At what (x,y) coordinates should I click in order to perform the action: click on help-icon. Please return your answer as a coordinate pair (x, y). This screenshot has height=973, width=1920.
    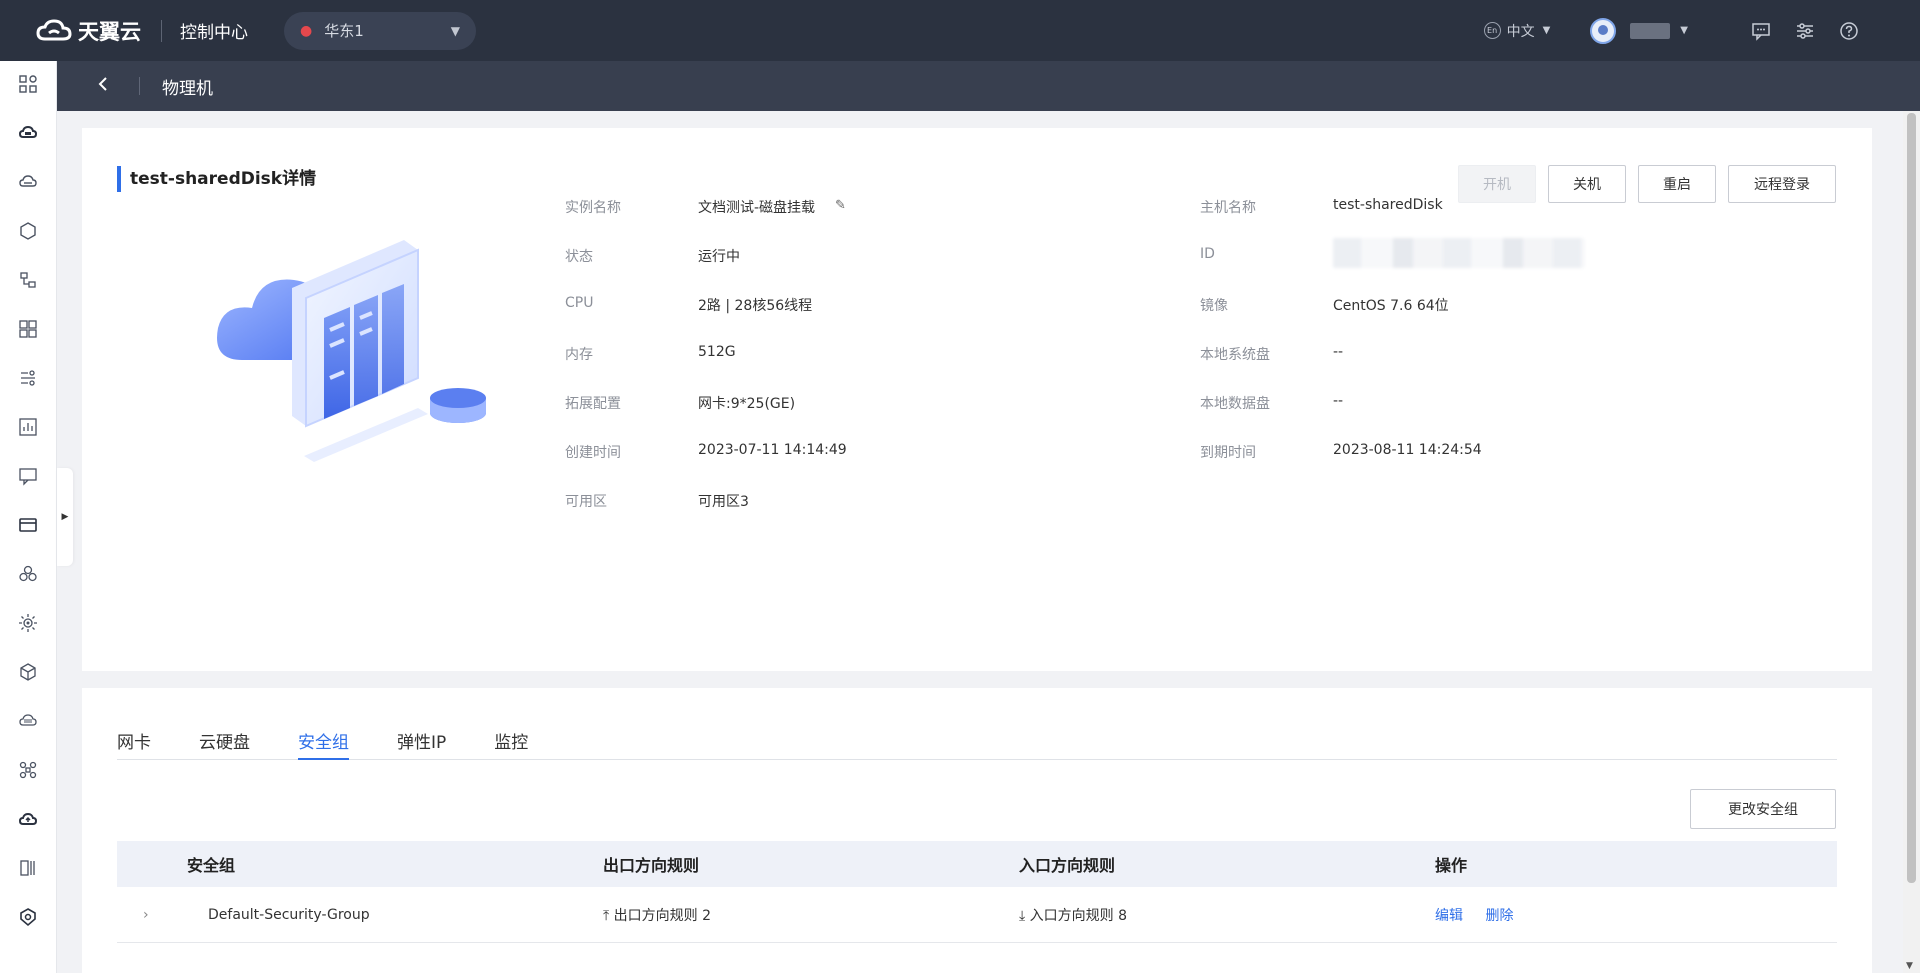
    Looking at the image, I should click on (1849, 31).